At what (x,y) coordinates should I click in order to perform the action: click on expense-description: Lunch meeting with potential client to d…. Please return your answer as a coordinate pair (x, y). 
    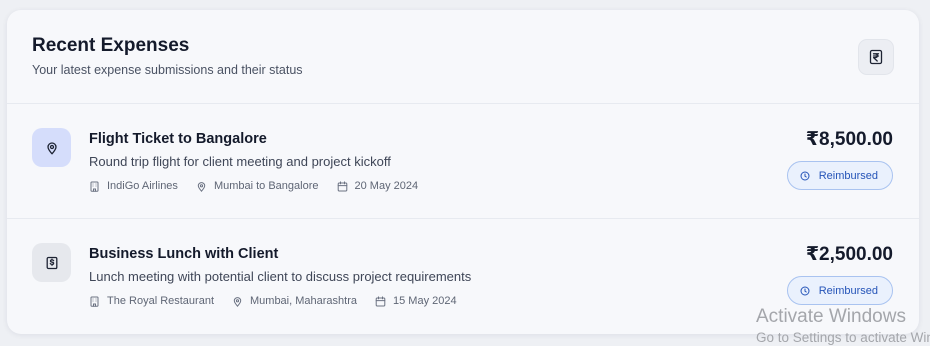
    Looking at the image, I should click on (280, 276).